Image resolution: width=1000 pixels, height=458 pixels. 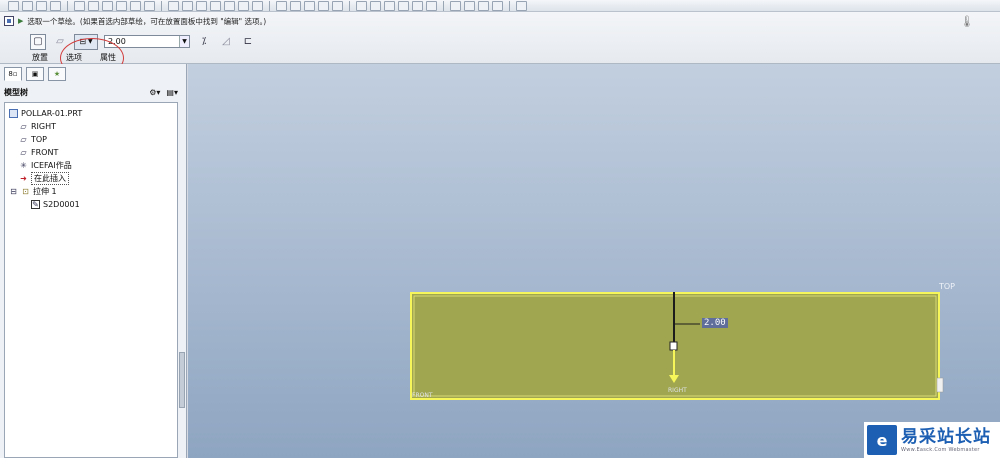 What do you see at coordinates (417, 5) in the screenshot?
I see `enhanced-realism-icon` at bounding box center [417, 5].